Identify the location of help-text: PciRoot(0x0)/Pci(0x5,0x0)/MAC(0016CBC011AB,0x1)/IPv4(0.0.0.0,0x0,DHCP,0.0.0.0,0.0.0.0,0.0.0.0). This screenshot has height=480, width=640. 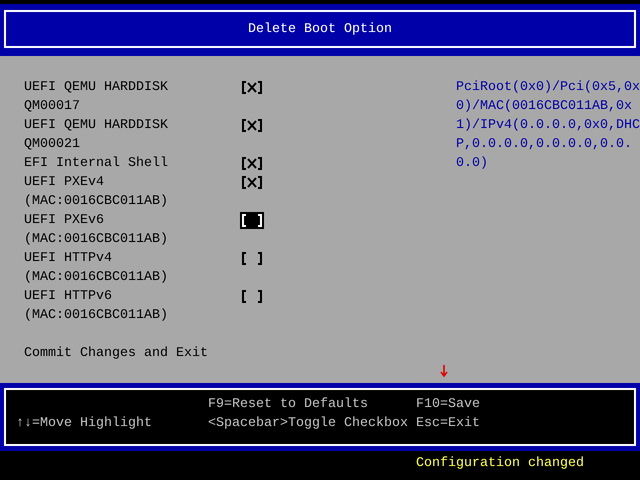
(548, 126).